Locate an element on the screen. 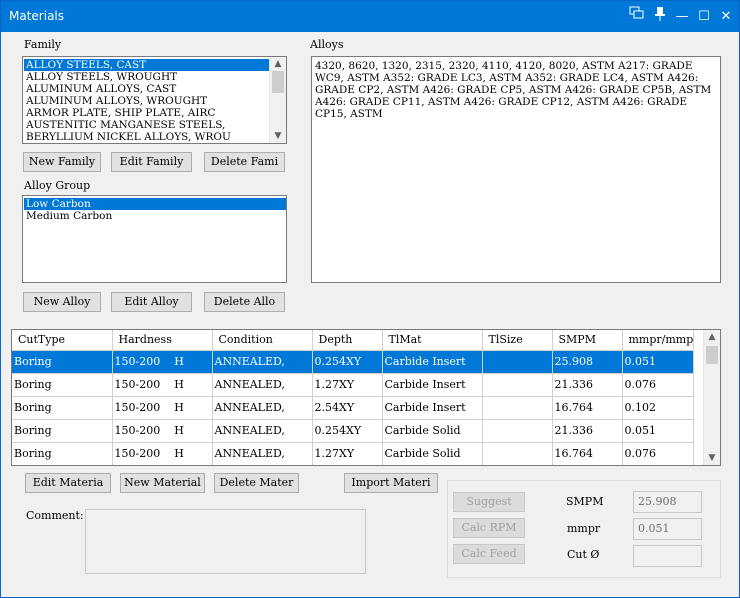  calc-feed-button: Calc Feed is located at coordinates (489, 554).